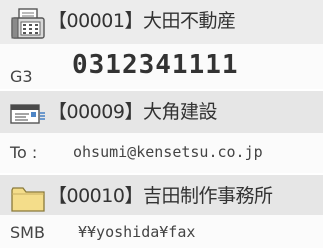 This screenshot has height=248, width=323. What do you see at coordinates (28, 199) in the screenshot?
I see `folder-icon` at bounding box center [28, 199].